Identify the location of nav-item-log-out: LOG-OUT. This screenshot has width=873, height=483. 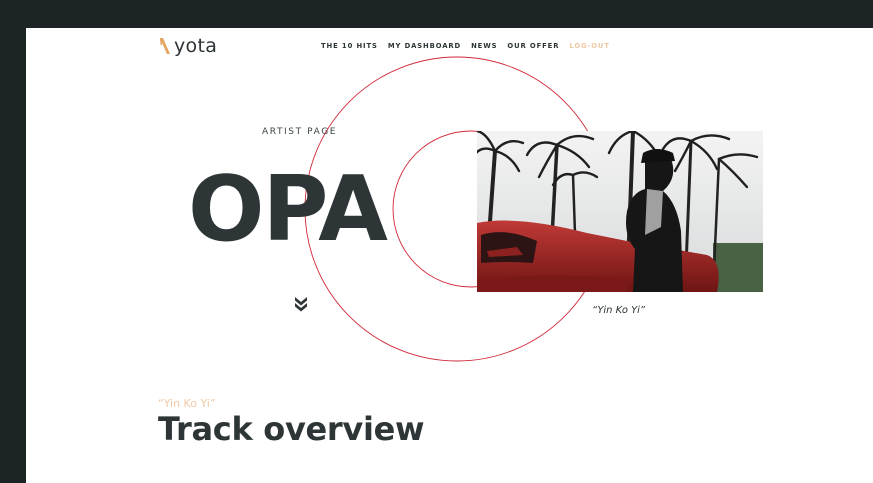
(589, 46).